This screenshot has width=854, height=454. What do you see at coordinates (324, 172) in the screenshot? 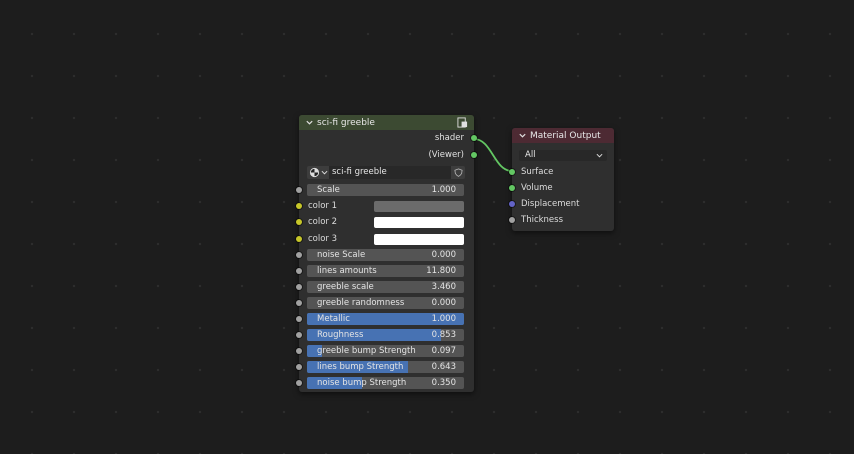
I see `dropdown-arrow-icon` at bounding box center [324, 172].